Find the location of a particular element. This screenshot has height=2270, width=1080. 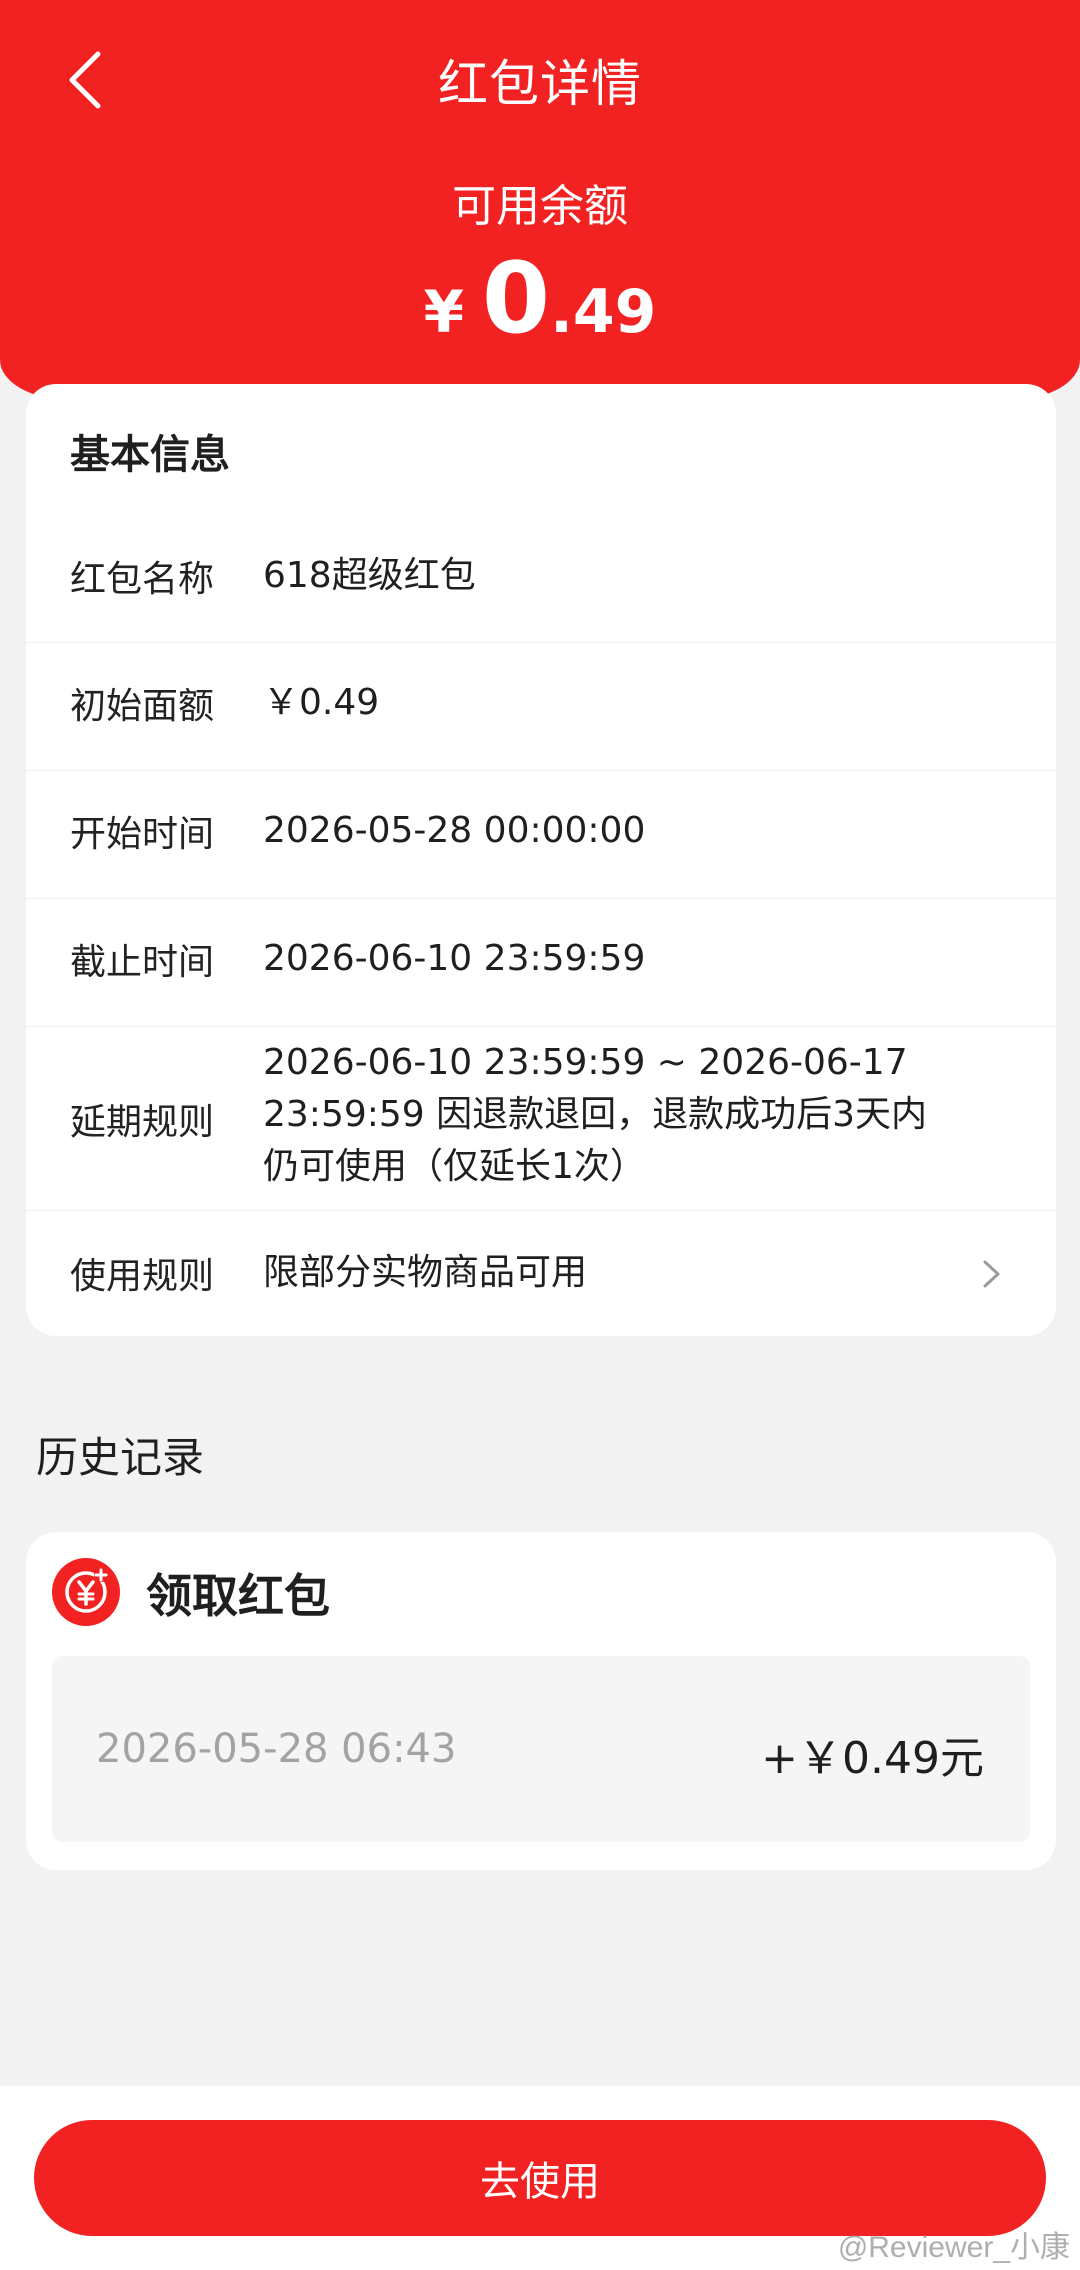

history-section-title: 历史记录 is located at coordinates (120, 1457).